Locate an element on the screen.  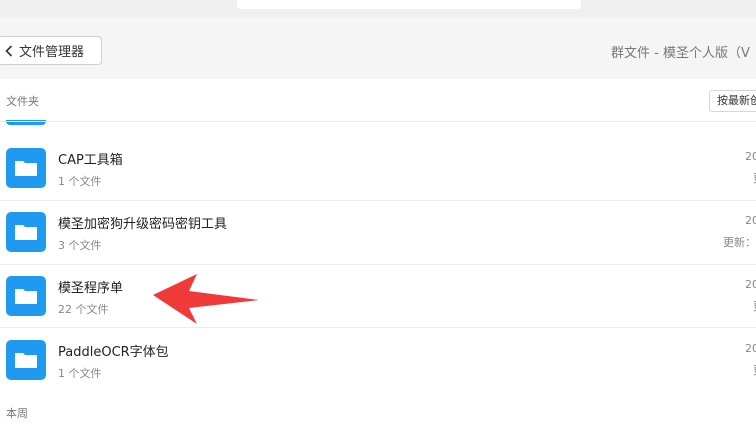
back-button-label: 文件管理器 is located at coordinates (52, 52).